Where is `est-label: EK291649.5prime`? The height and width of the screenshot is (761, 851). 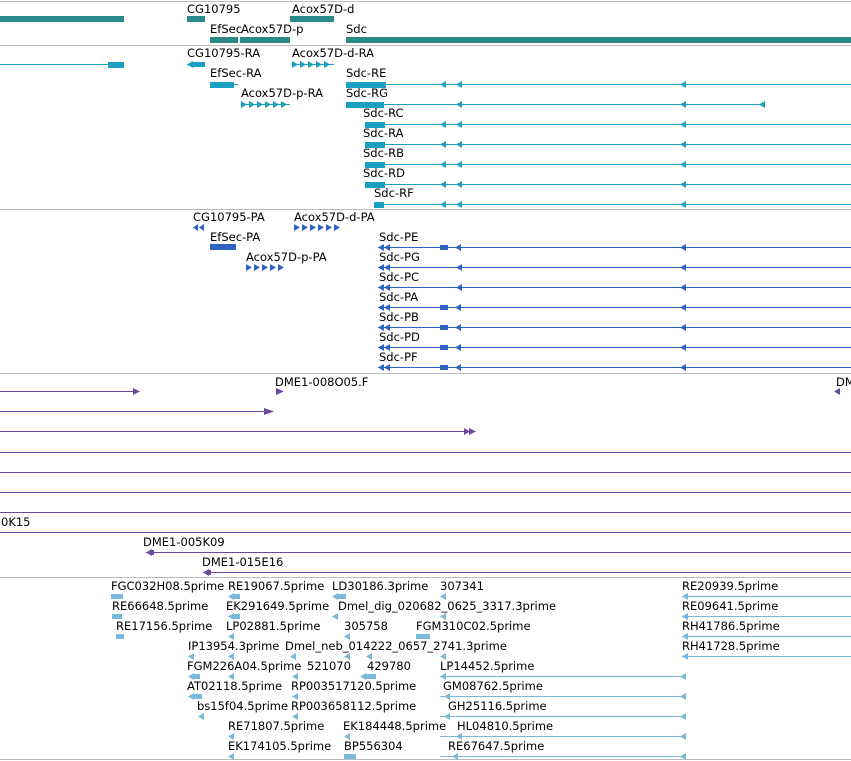
est-label: EK291649.5prime is located at coordinates (277, 606).